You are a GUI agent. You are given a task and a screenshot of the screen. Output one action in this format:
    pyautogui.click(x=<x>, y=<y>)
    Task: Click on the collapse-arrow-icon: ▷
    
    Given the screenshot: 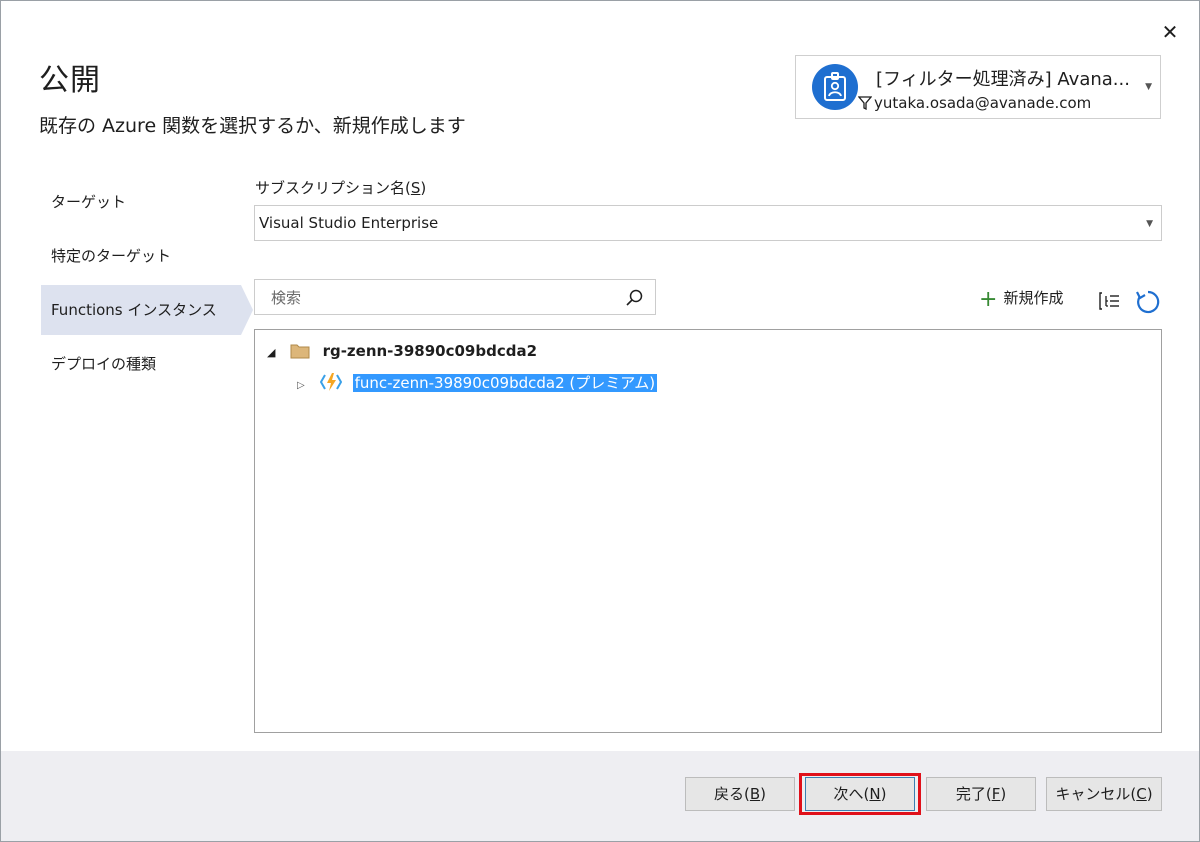 What is the action you would take?
    pyautogui.click(x=306, y=386)
    